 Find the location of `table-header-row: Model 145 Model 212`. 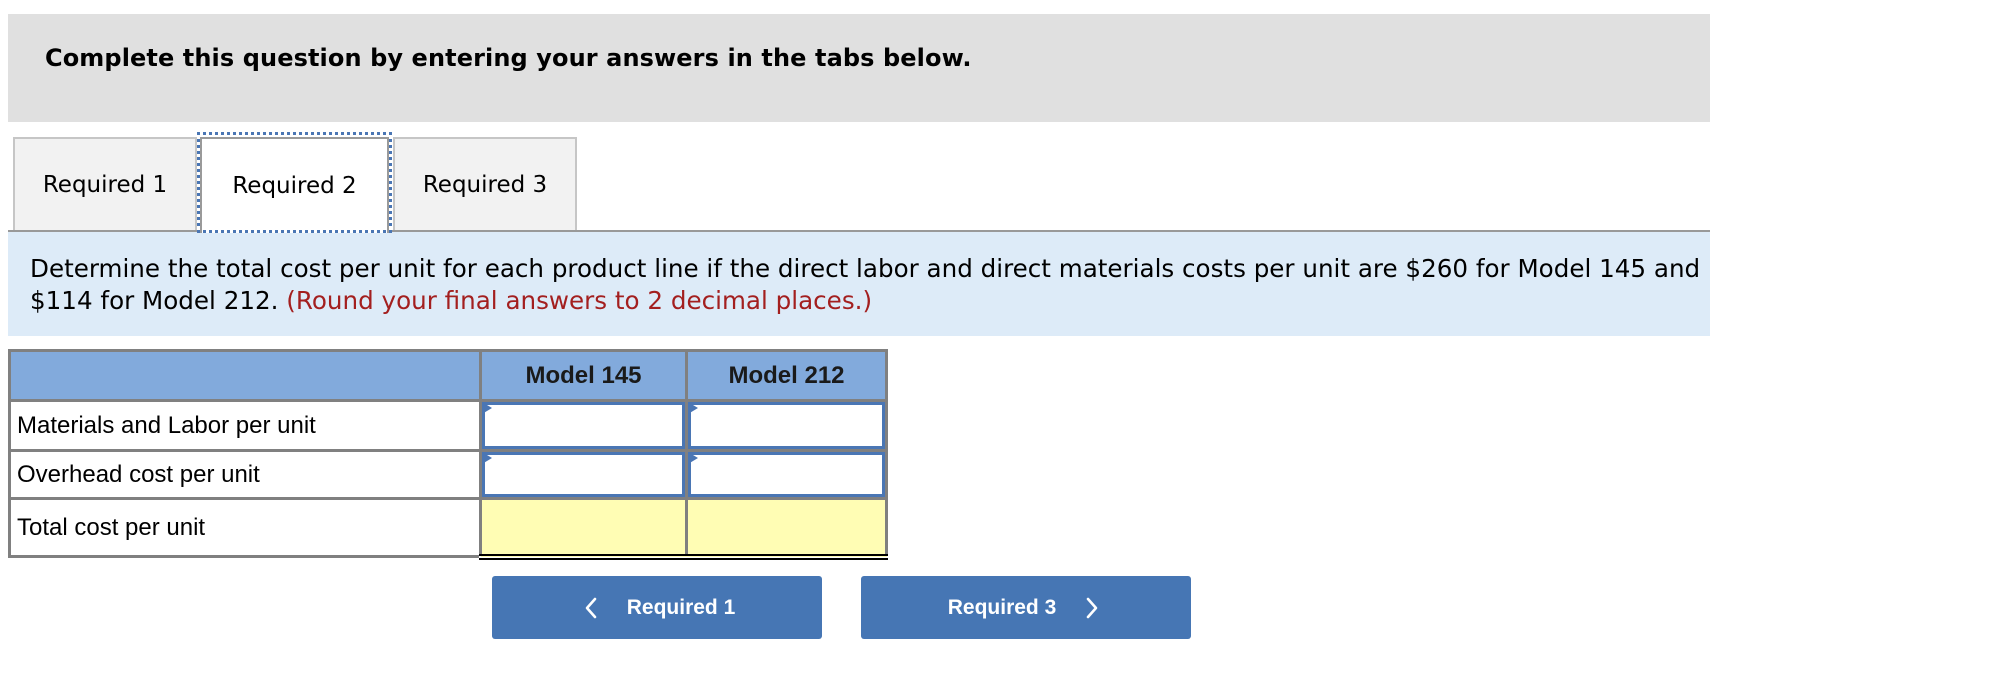

table-header-row: Model 145 Model 212 is located at coordinates (448, 375).